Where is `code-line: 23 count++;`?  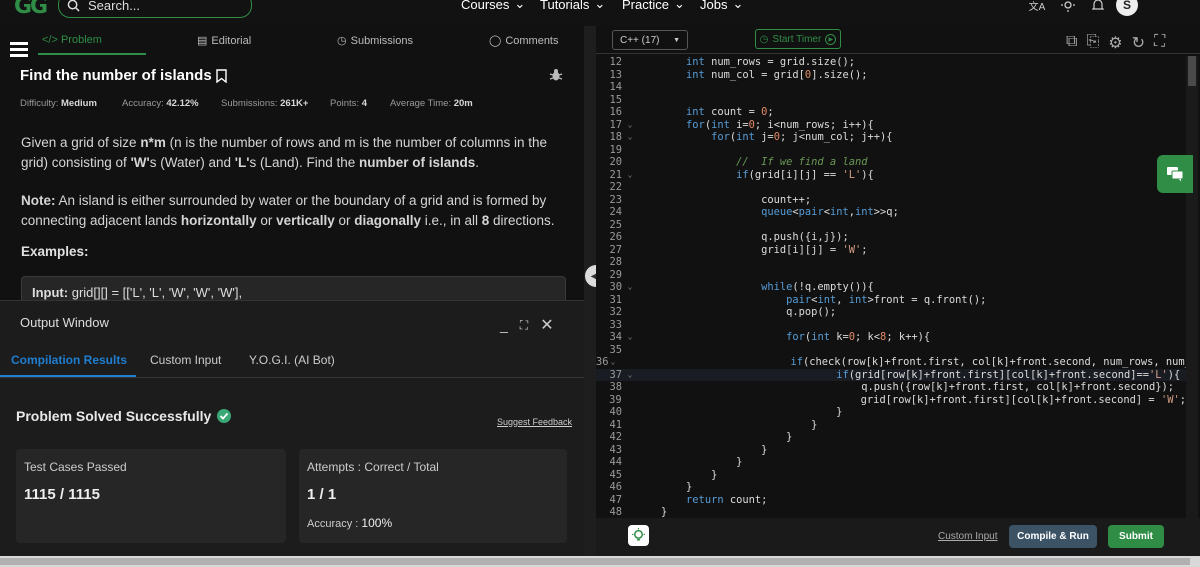
code-line: 23 count++; is located at coordinates (891, 200).